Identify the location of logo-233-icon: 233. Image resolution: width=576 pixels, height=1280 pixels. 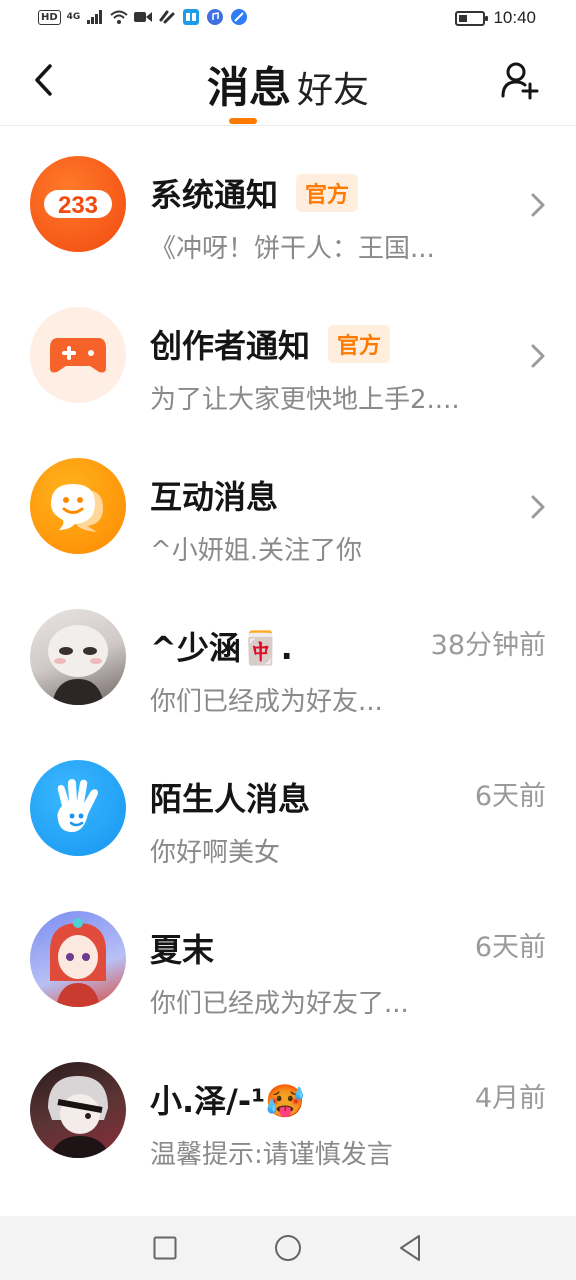
(78, 204).